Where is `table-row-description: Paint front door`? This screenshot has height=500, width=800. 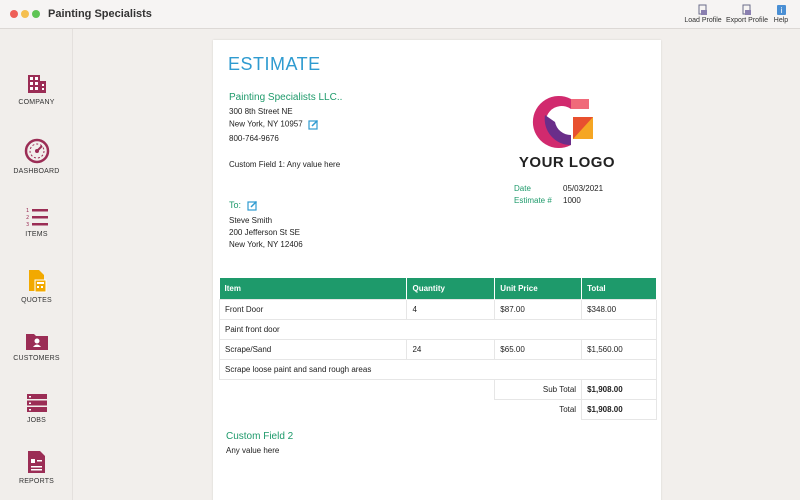
table-row-description: Paint front door is located at coordinates (438, 329).